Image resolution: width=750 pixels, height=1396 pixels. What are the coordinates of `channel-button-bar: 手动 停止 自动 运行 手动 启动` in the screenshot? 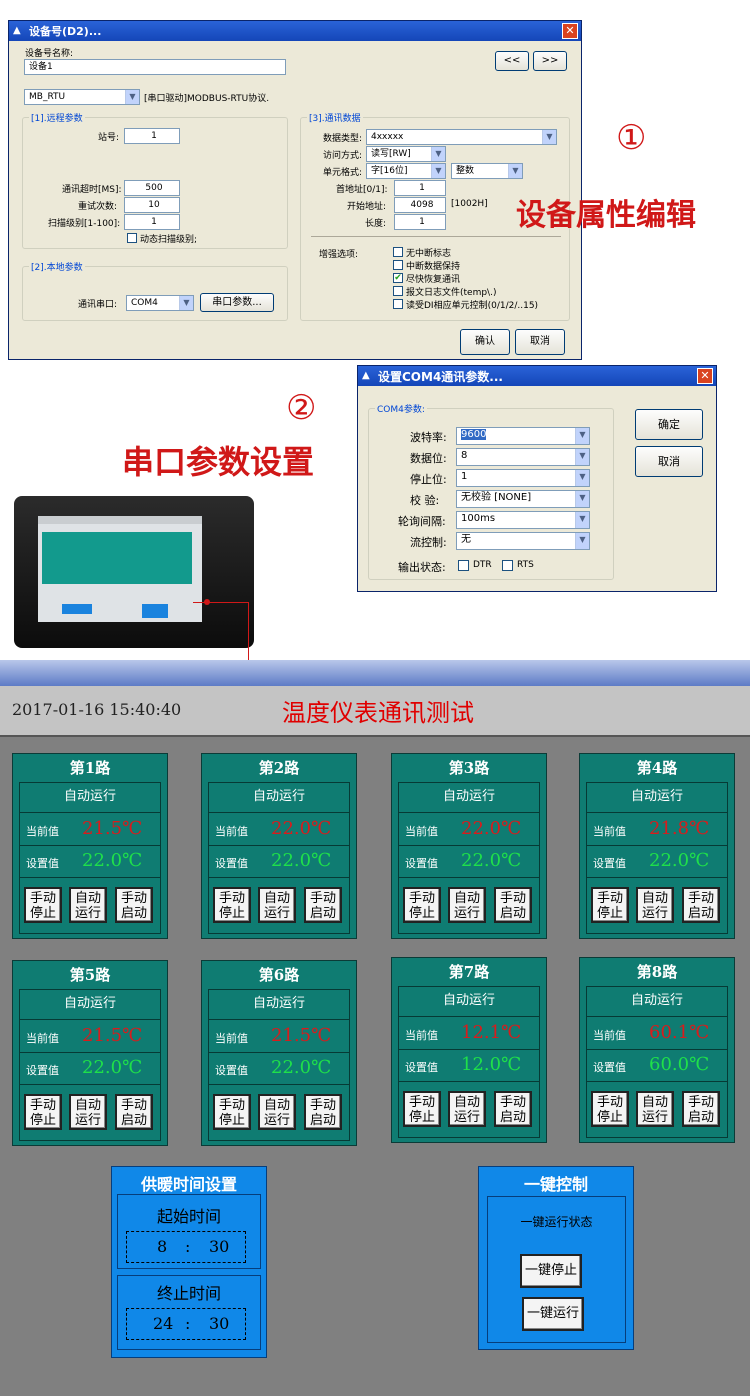 It's located at (279, 1113).